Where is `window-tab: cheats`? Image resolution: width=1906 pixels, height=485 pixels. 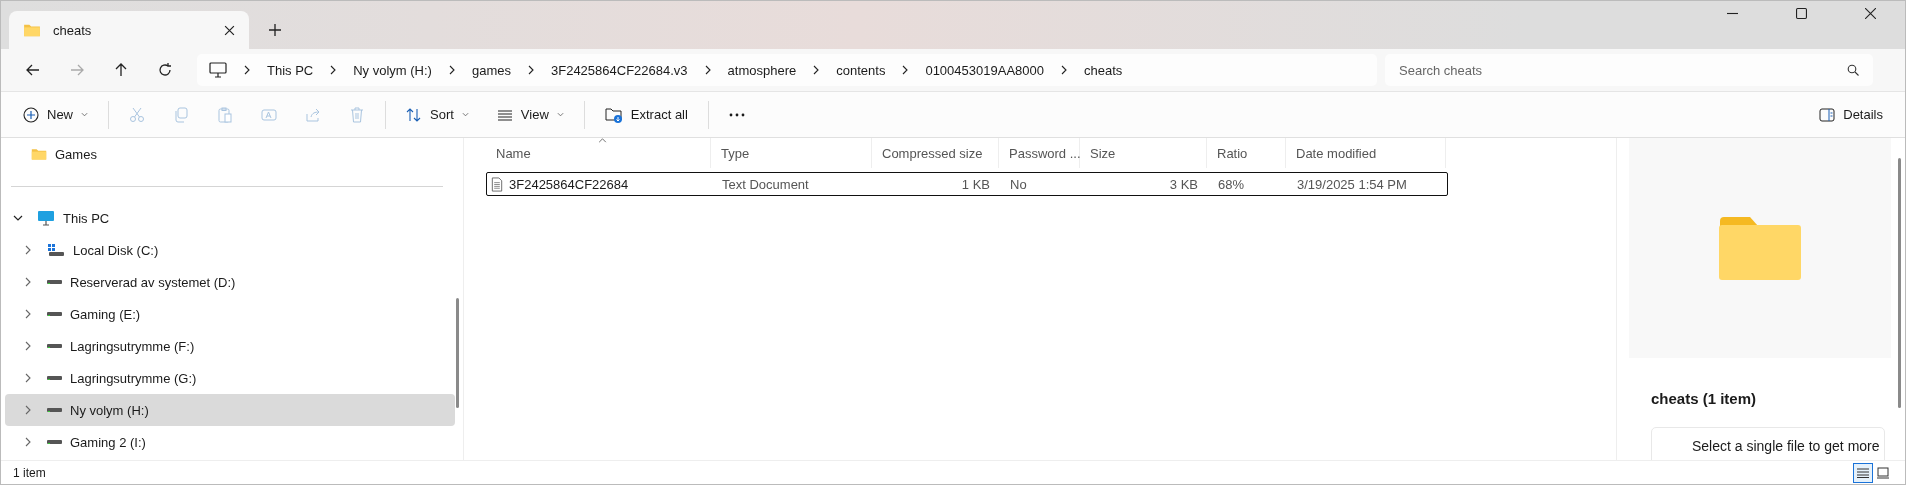
window-tab: cheats is located at coordinates (129, 30).